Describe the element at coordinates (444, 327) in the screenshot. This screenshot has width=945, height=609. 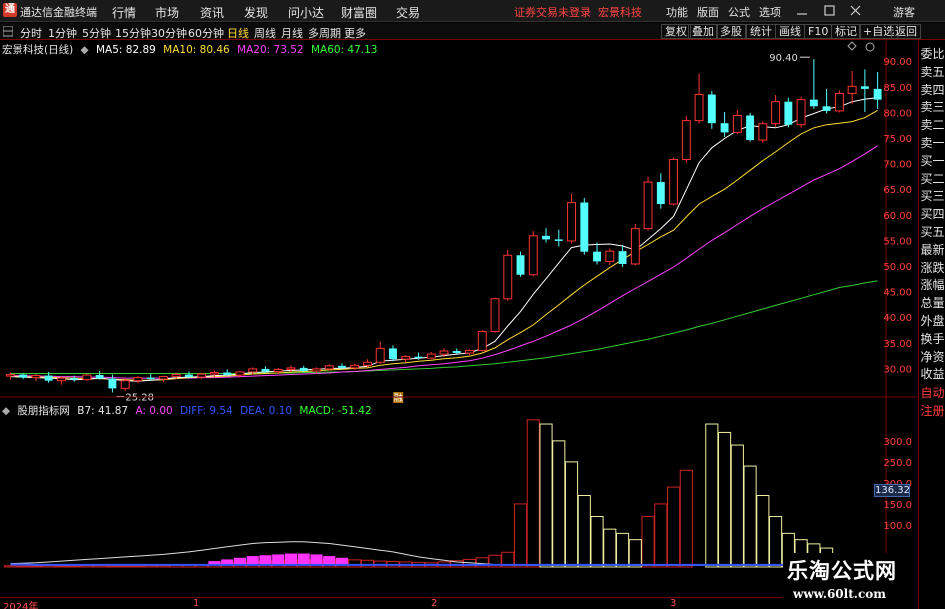
I see `ma60-line` at that location.